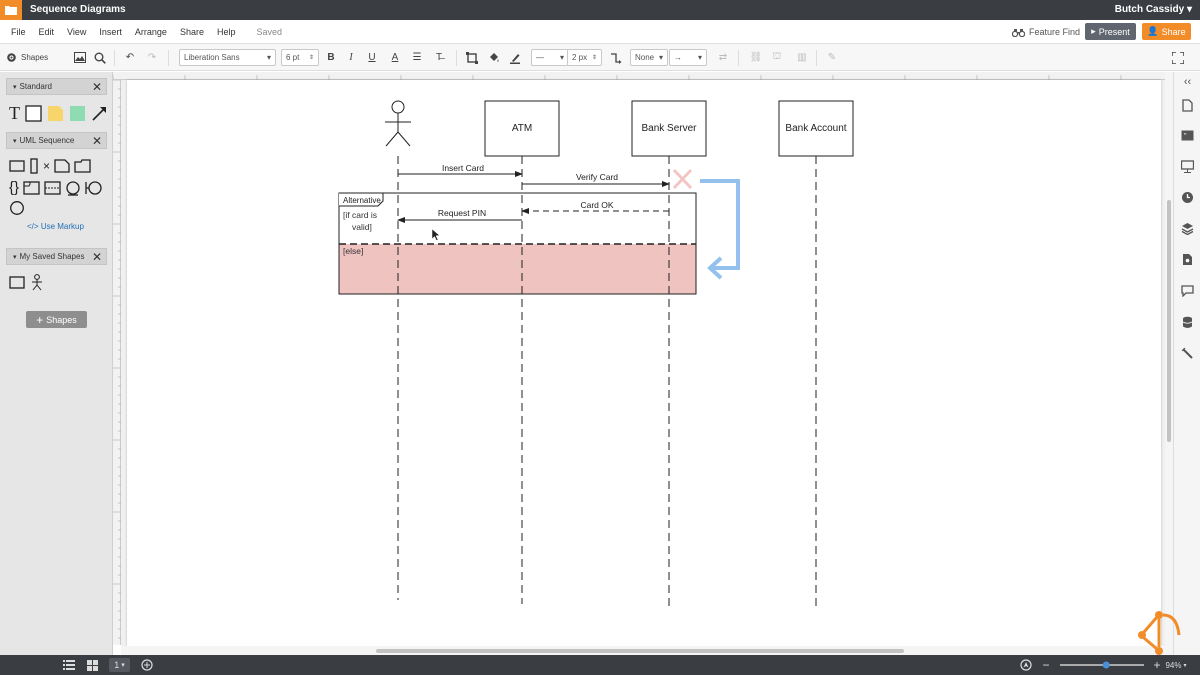 Image resolution: width=1200 pixels, height=675 pixels. What do you see at coordinates (17, 282) in the screenshot?
I see `saved-rectangle-shape-icon` at bounding box center [17, 282].